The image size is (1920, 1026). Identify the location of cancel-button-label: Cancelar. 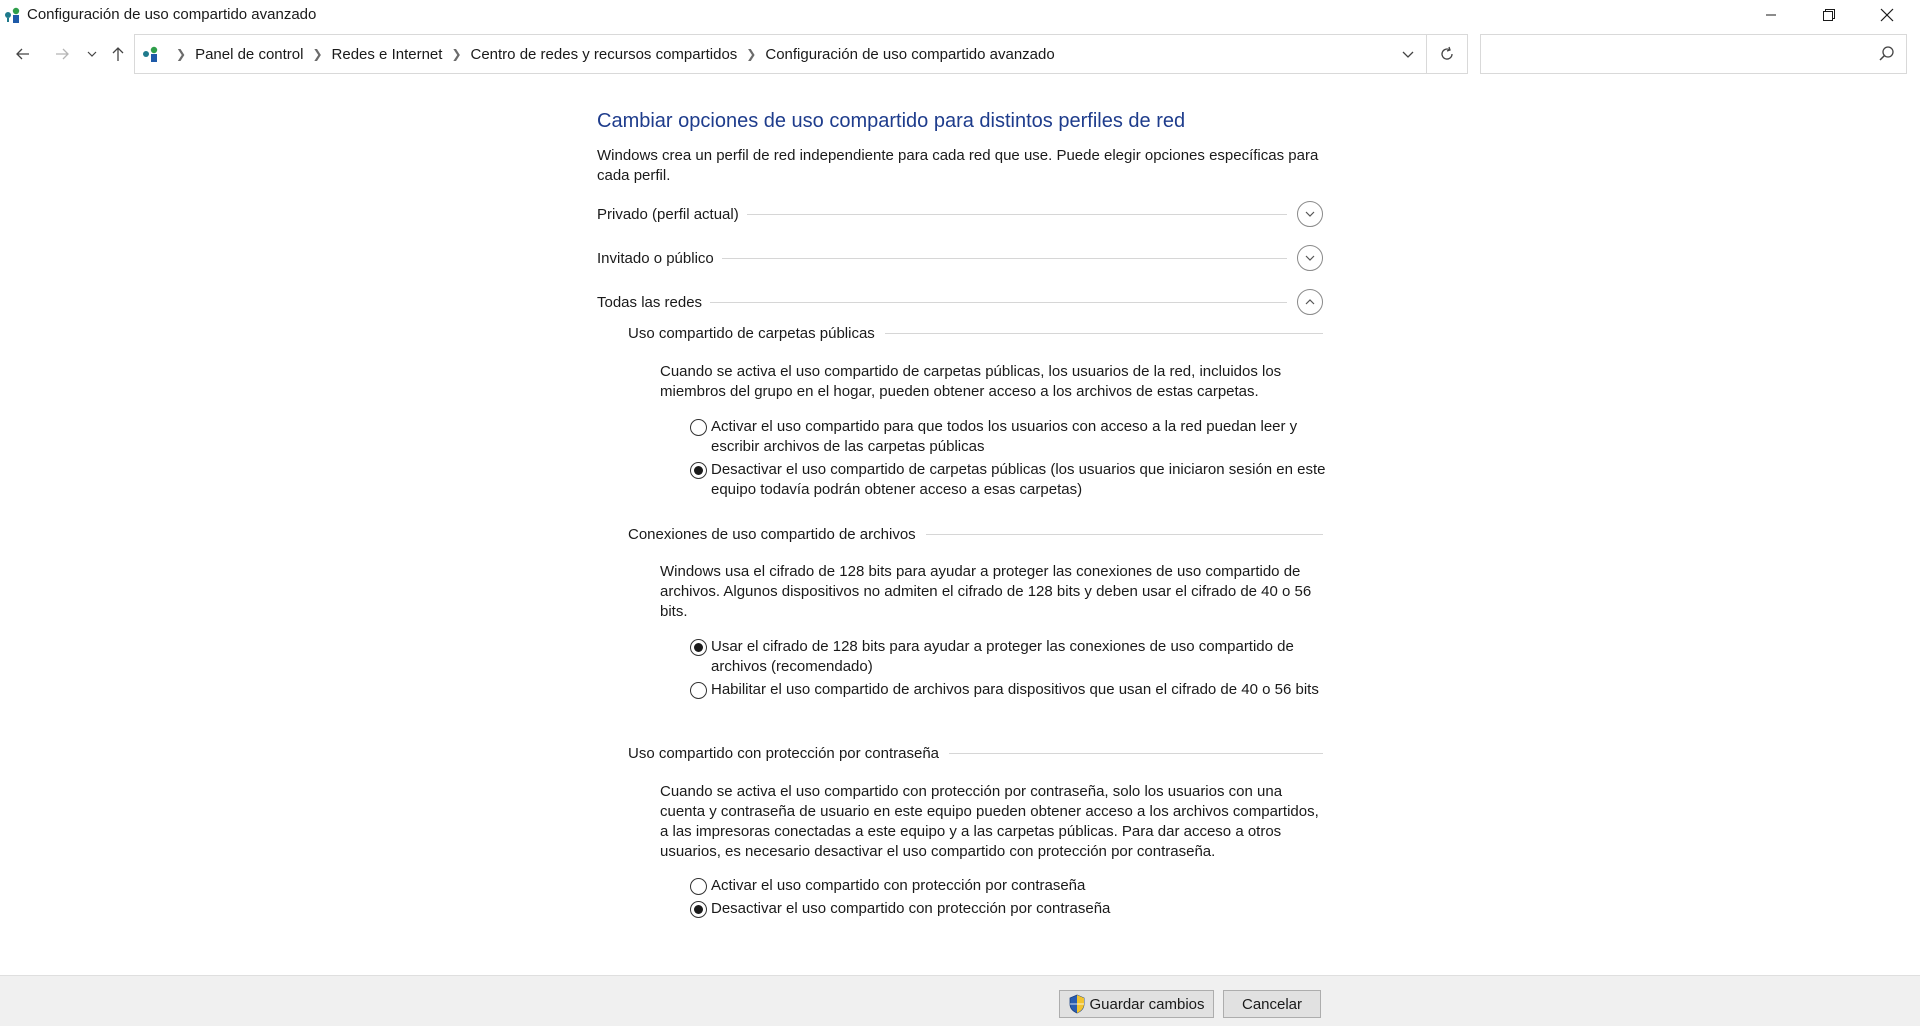
(1272, 1004).